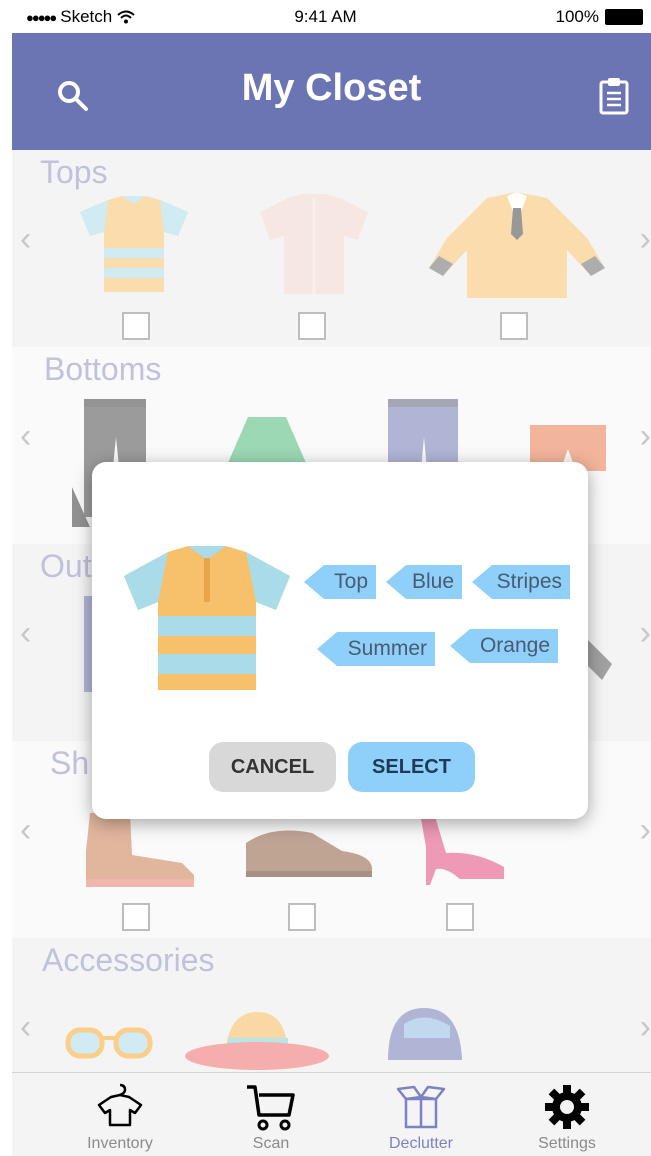  What do you see at coordinates (424, 582) in the screenshot?
I see `tag-blue: Blue` at bounding box center [424, 582].